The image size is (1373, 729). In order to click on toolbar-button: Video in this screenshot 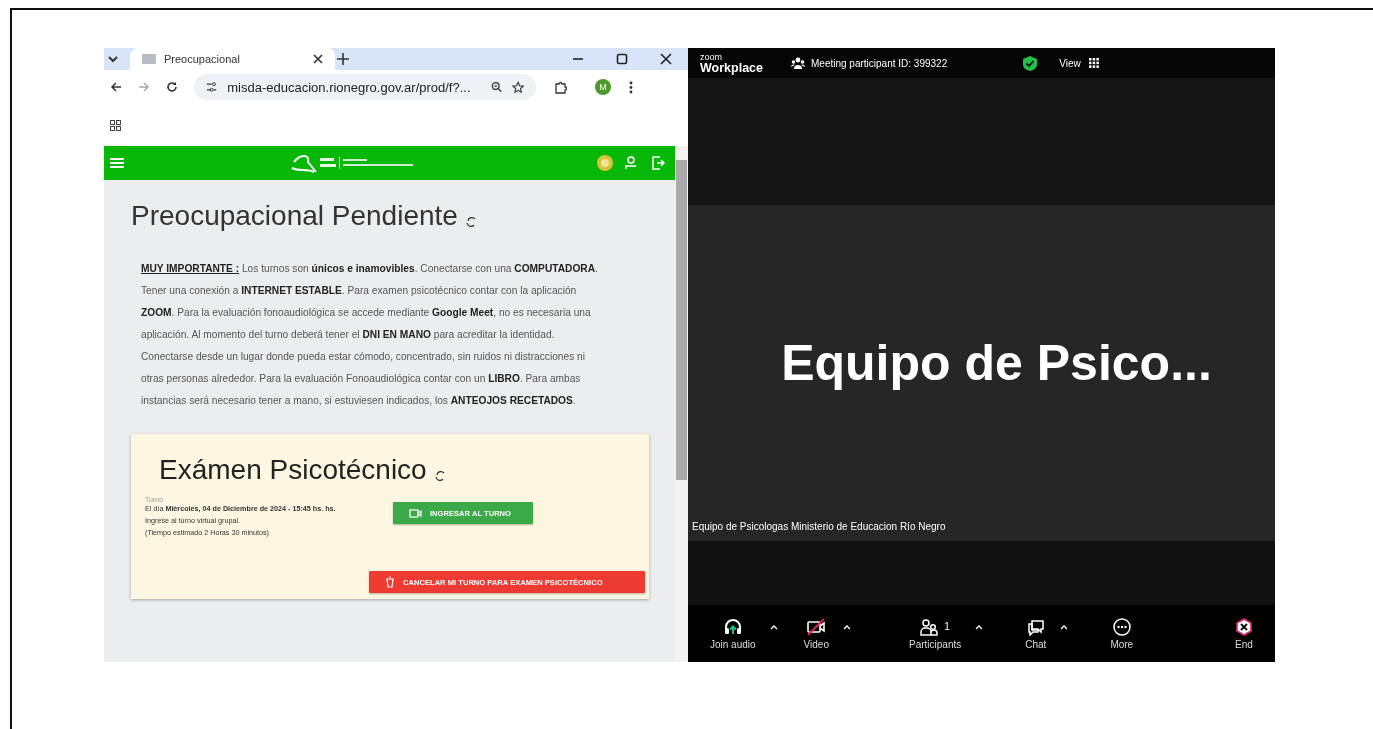, I will do `click(816, 633)`.